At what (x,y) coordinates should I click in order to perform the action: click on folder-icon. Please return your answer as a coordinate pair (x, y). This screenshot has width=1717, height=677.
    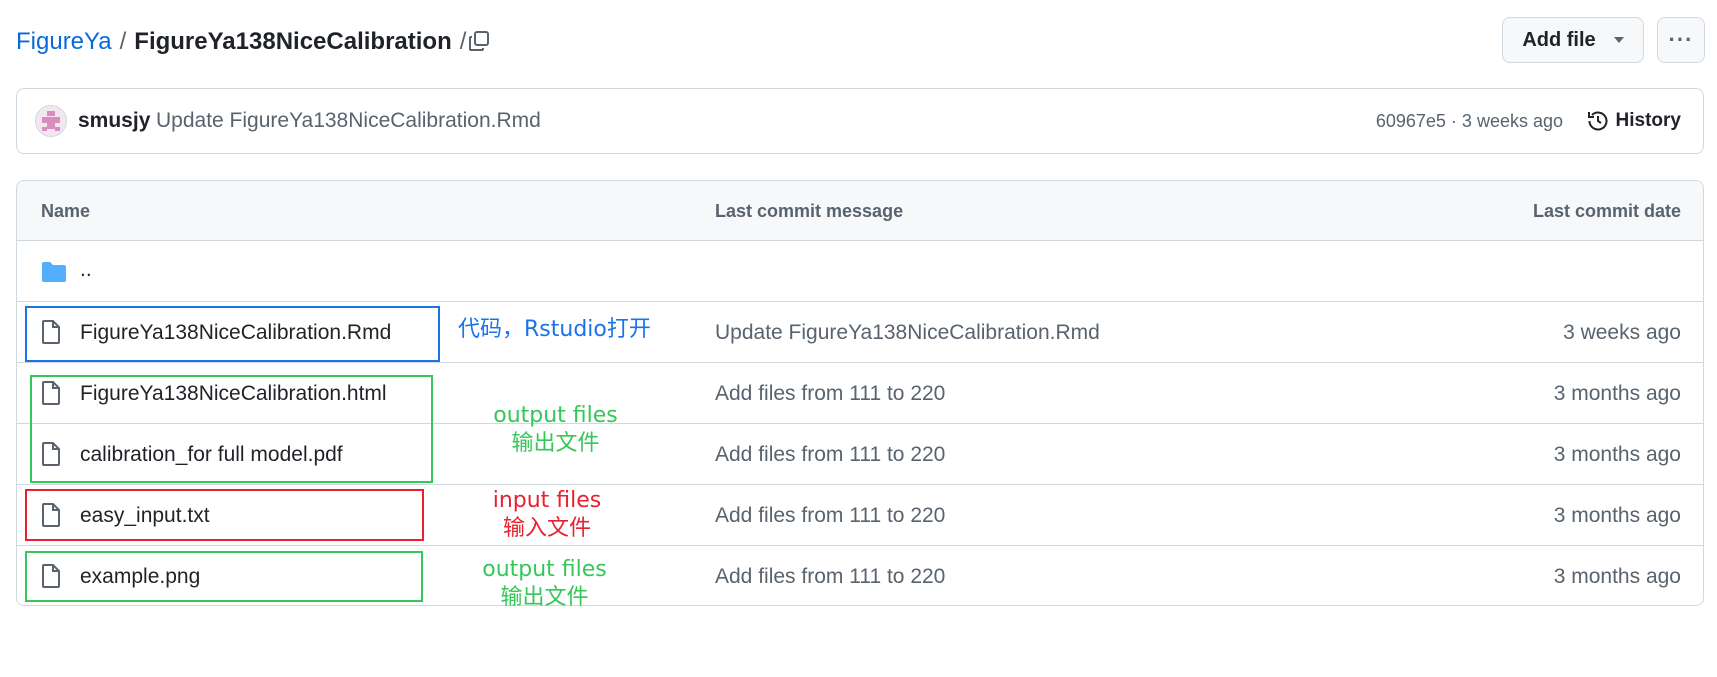
    Looking at the image, I should click on (54, 272).